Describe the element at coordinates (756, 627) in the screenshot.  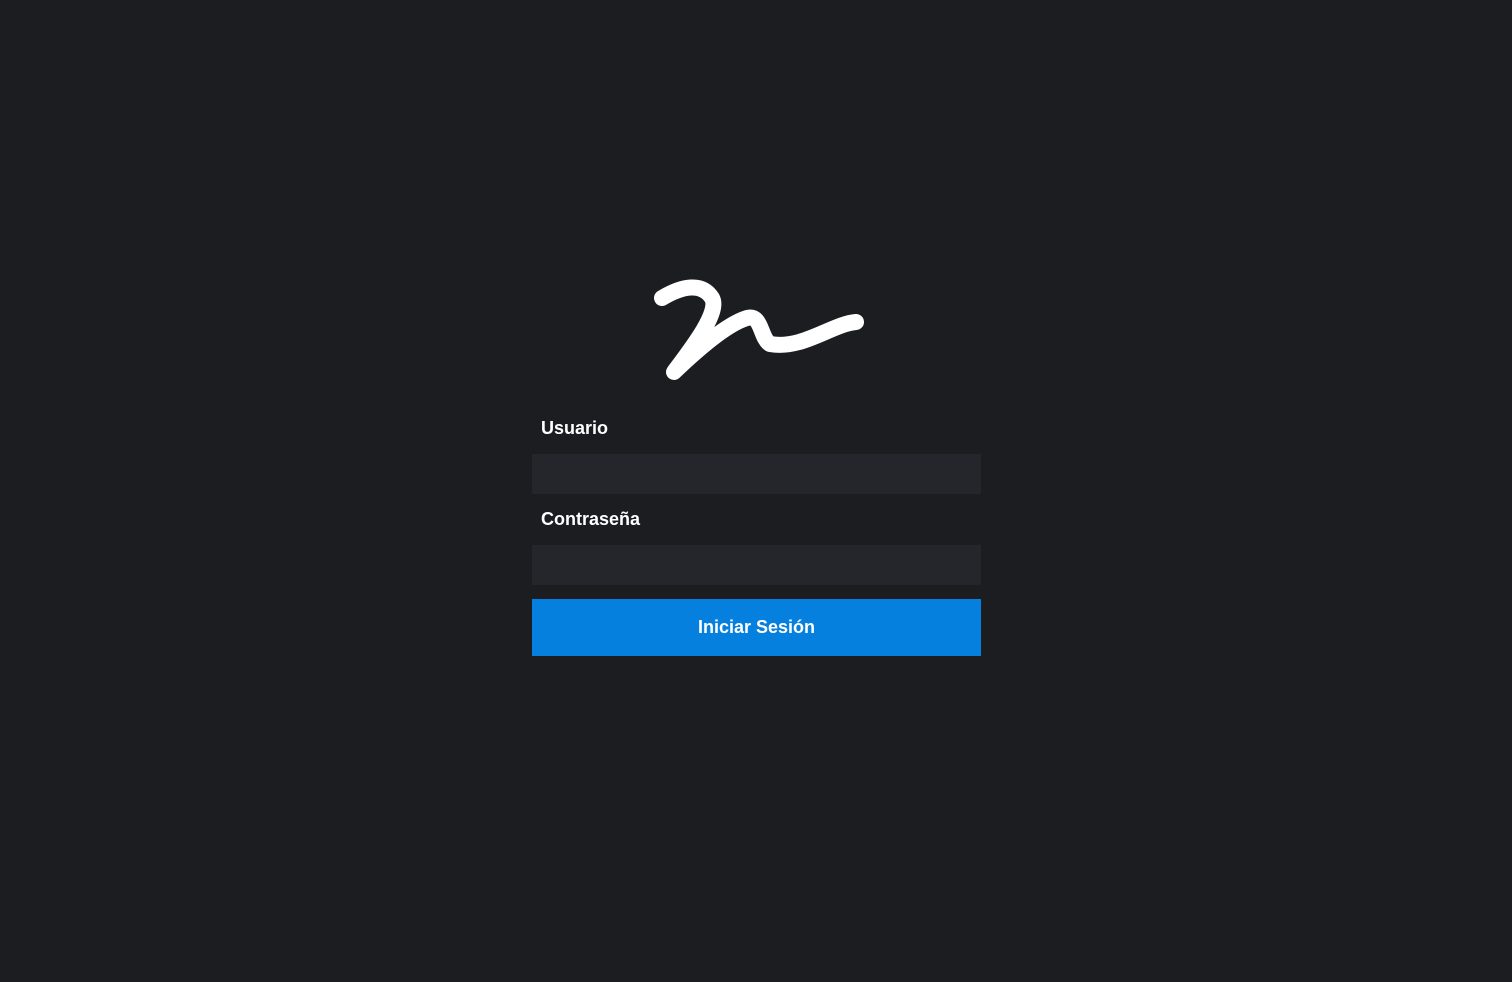
I see `login-button: Iniciar Sesión` at that location.